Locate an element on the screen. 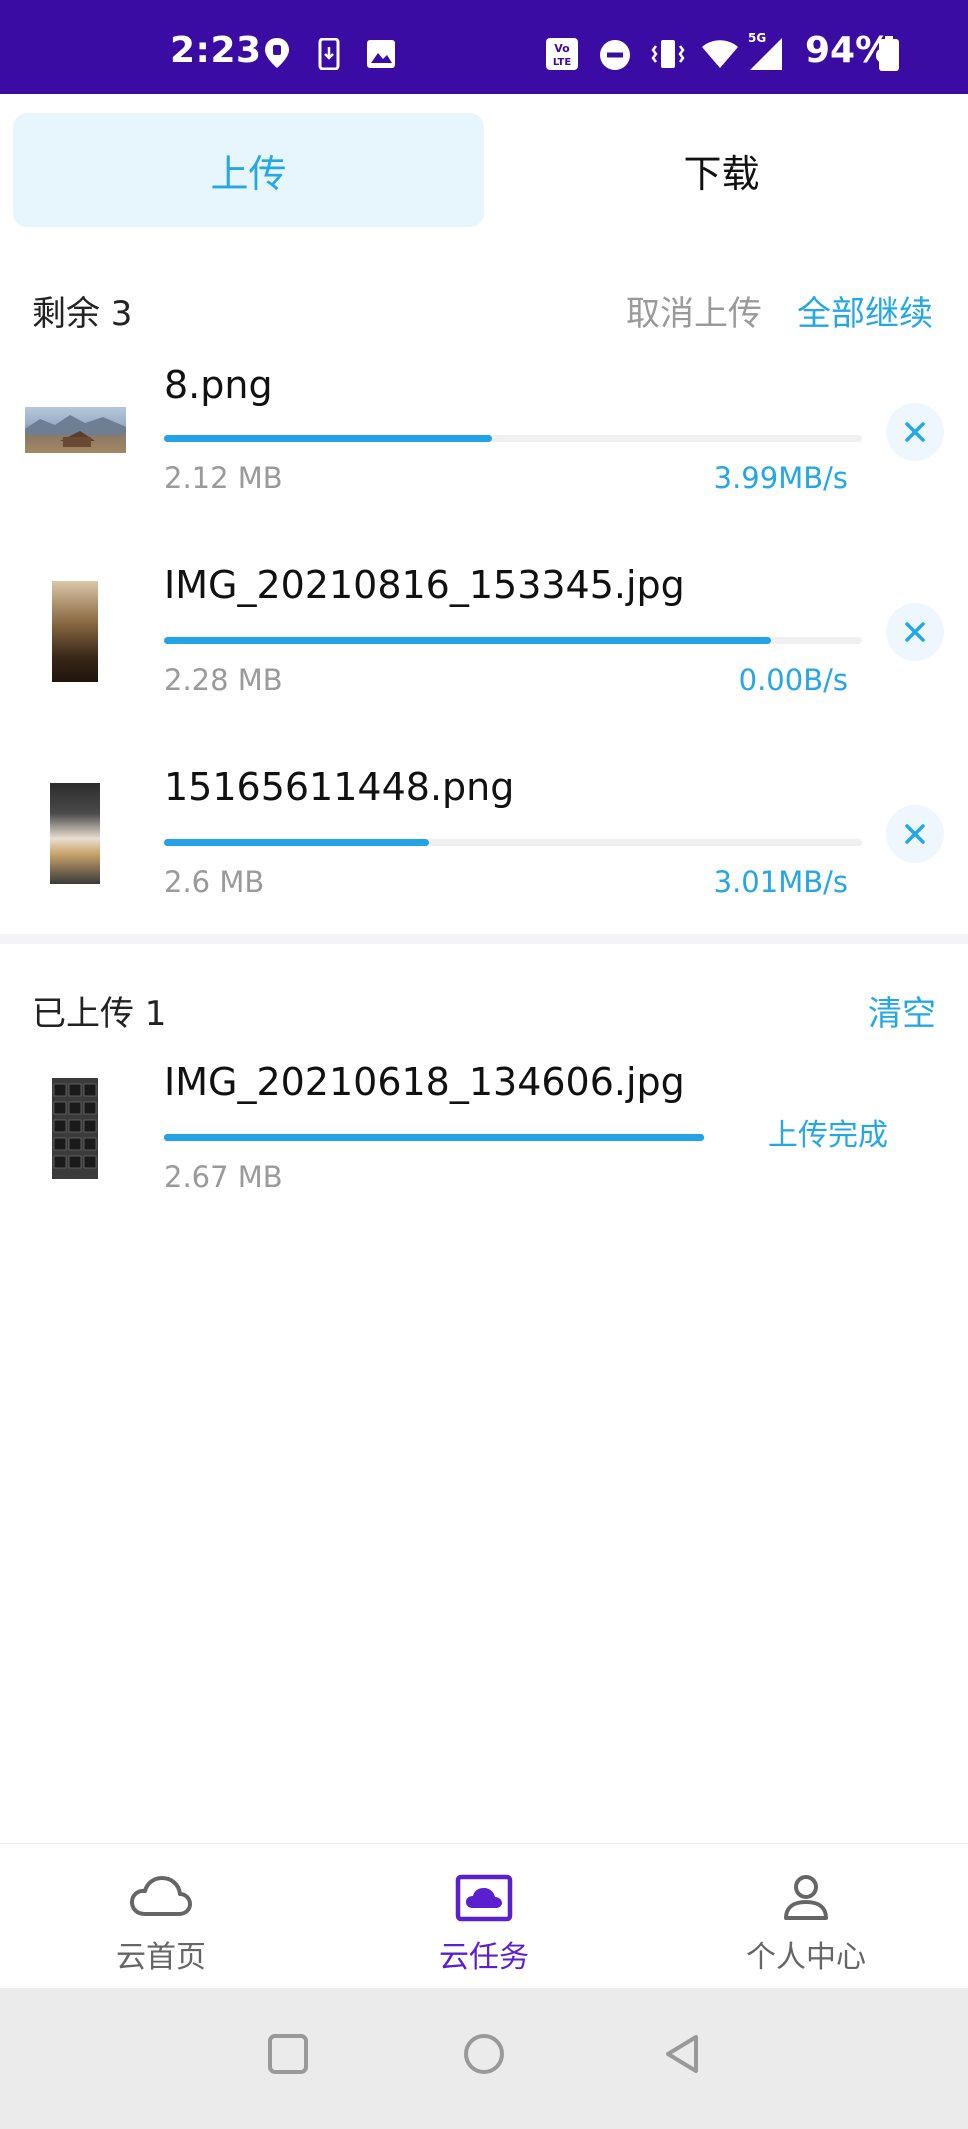 This screenshot has height=2129, width=968. image-icon is located at coordinates (381, 54).